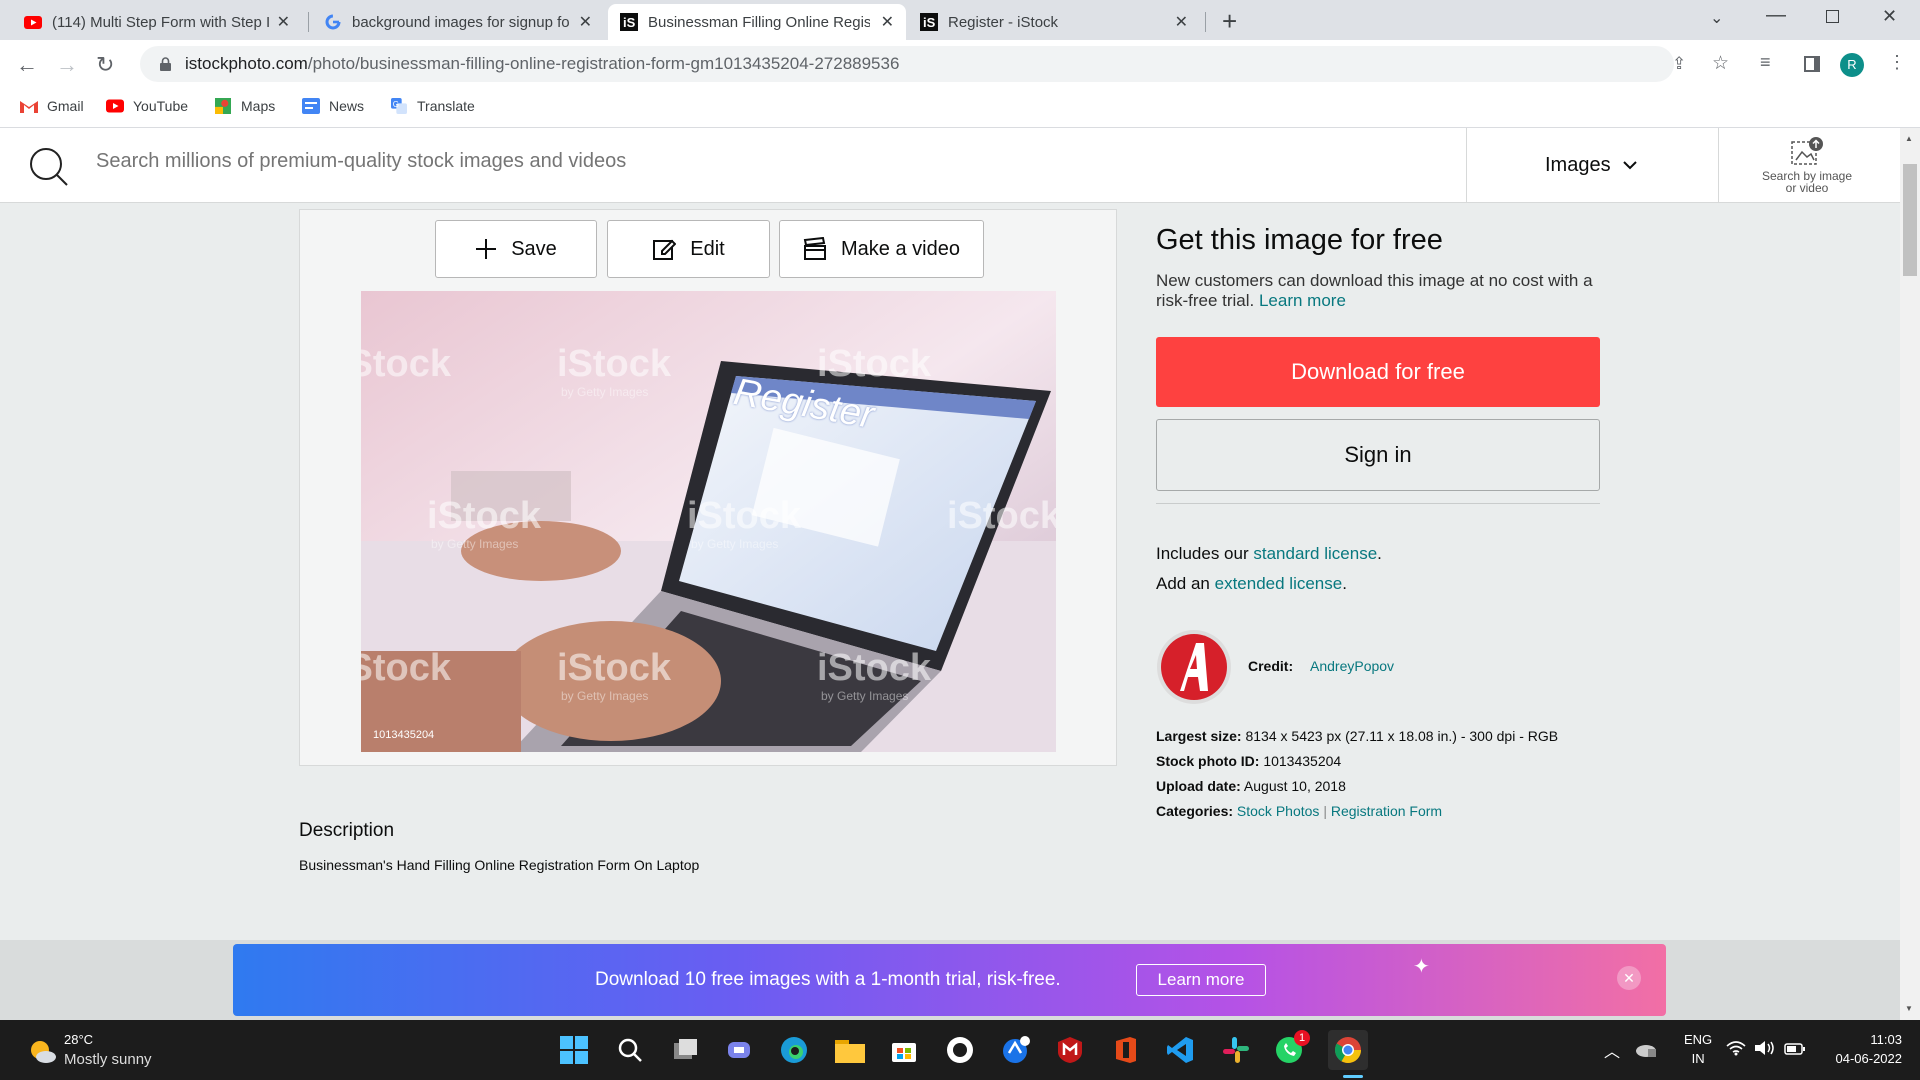  I want to click on clock: 11:03 04-06-2022, so click(1862, 1049).